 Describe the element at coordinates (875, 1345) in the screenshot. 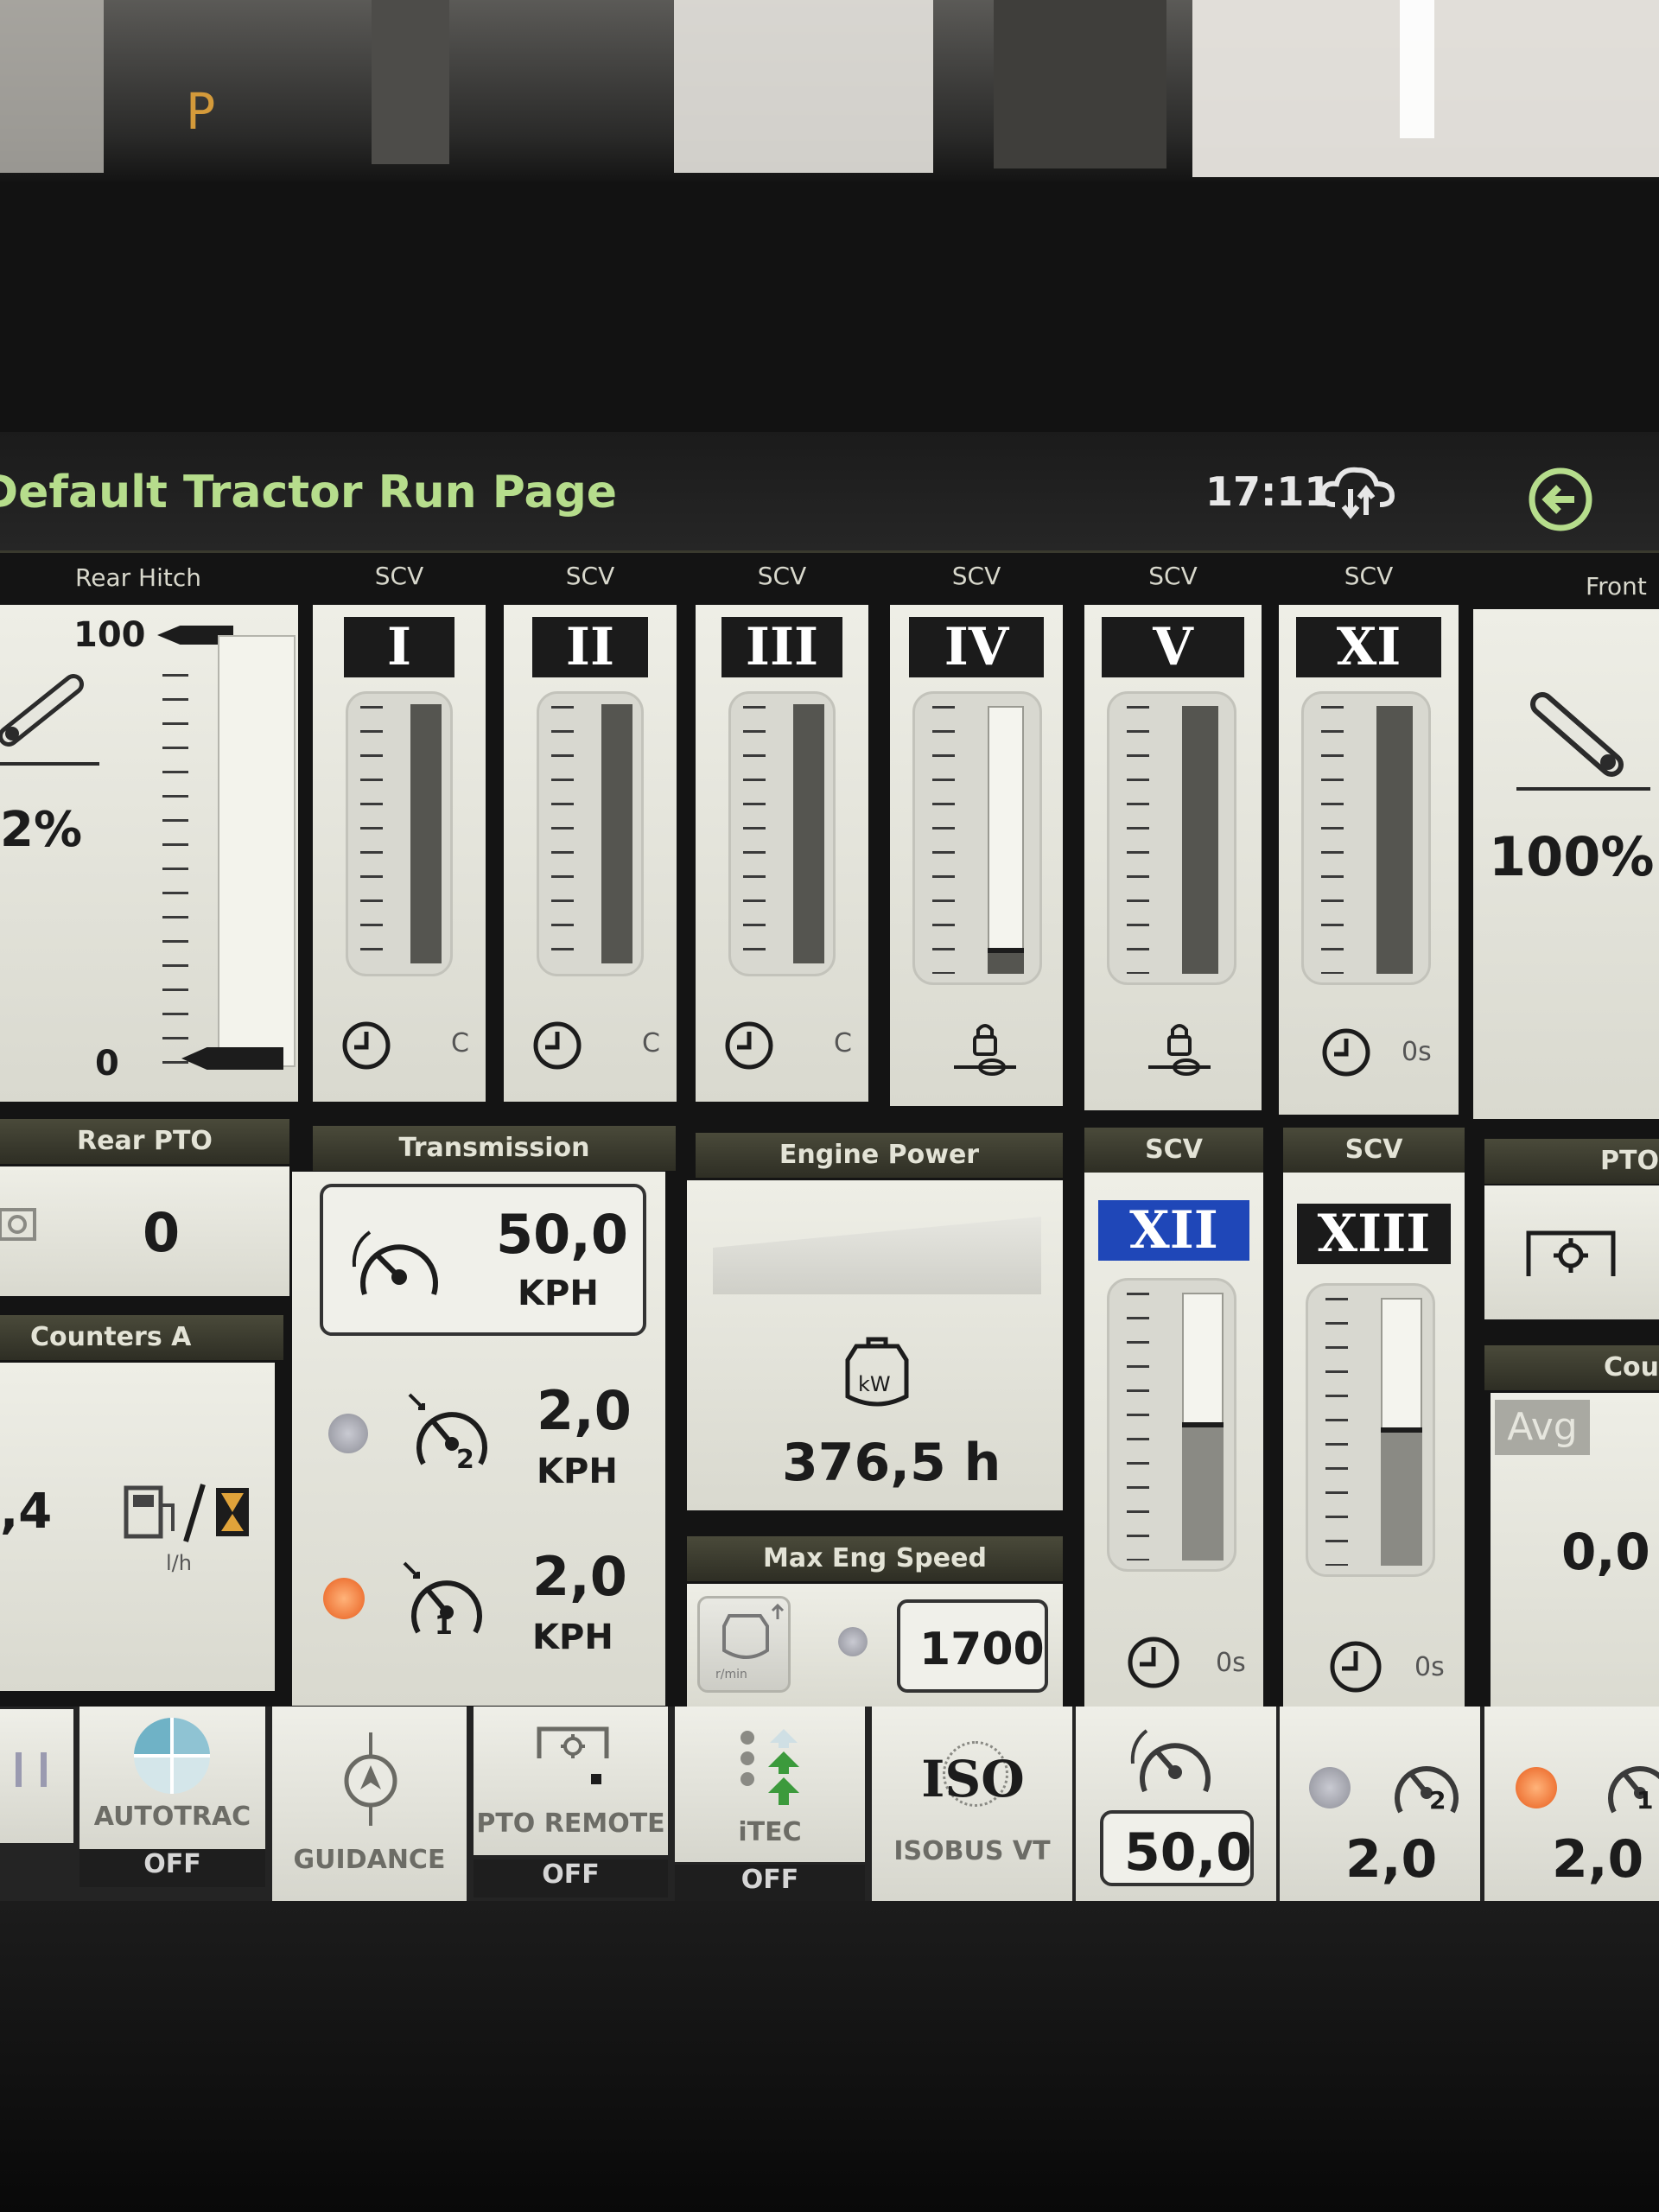

I see `engine-power-tile: kW 376,5 h` at that location.